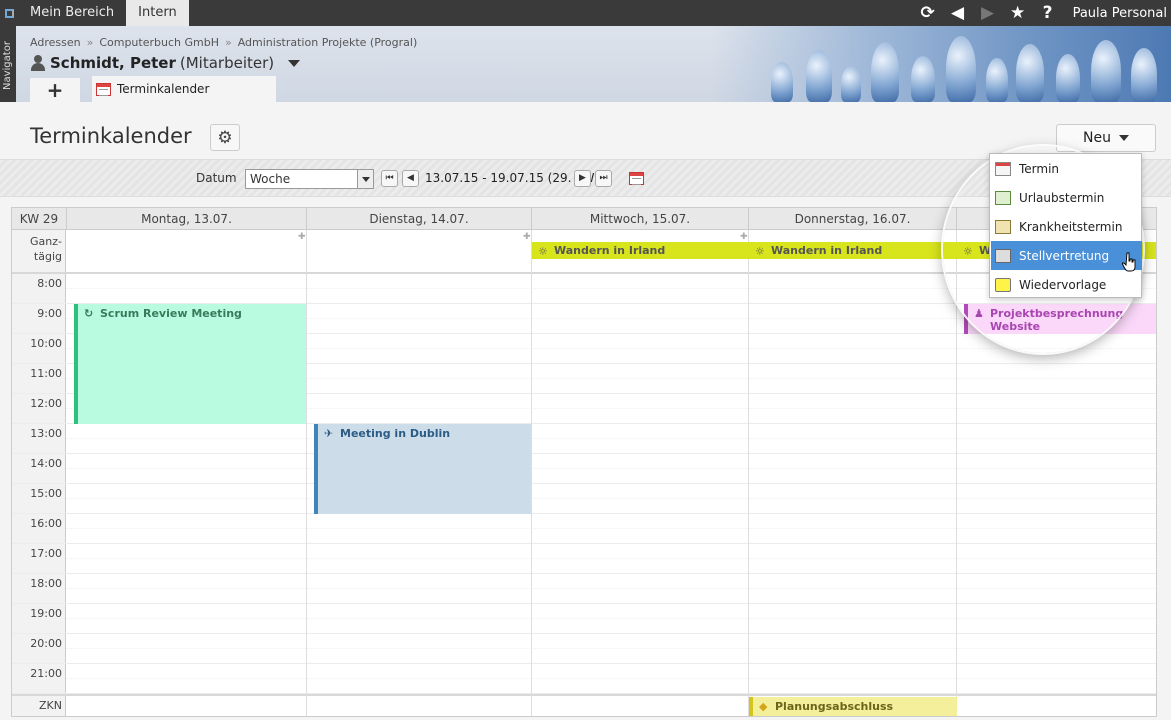  I want to click on breadcrumb-item: Computerbuch GmbH, so click(159, 42).